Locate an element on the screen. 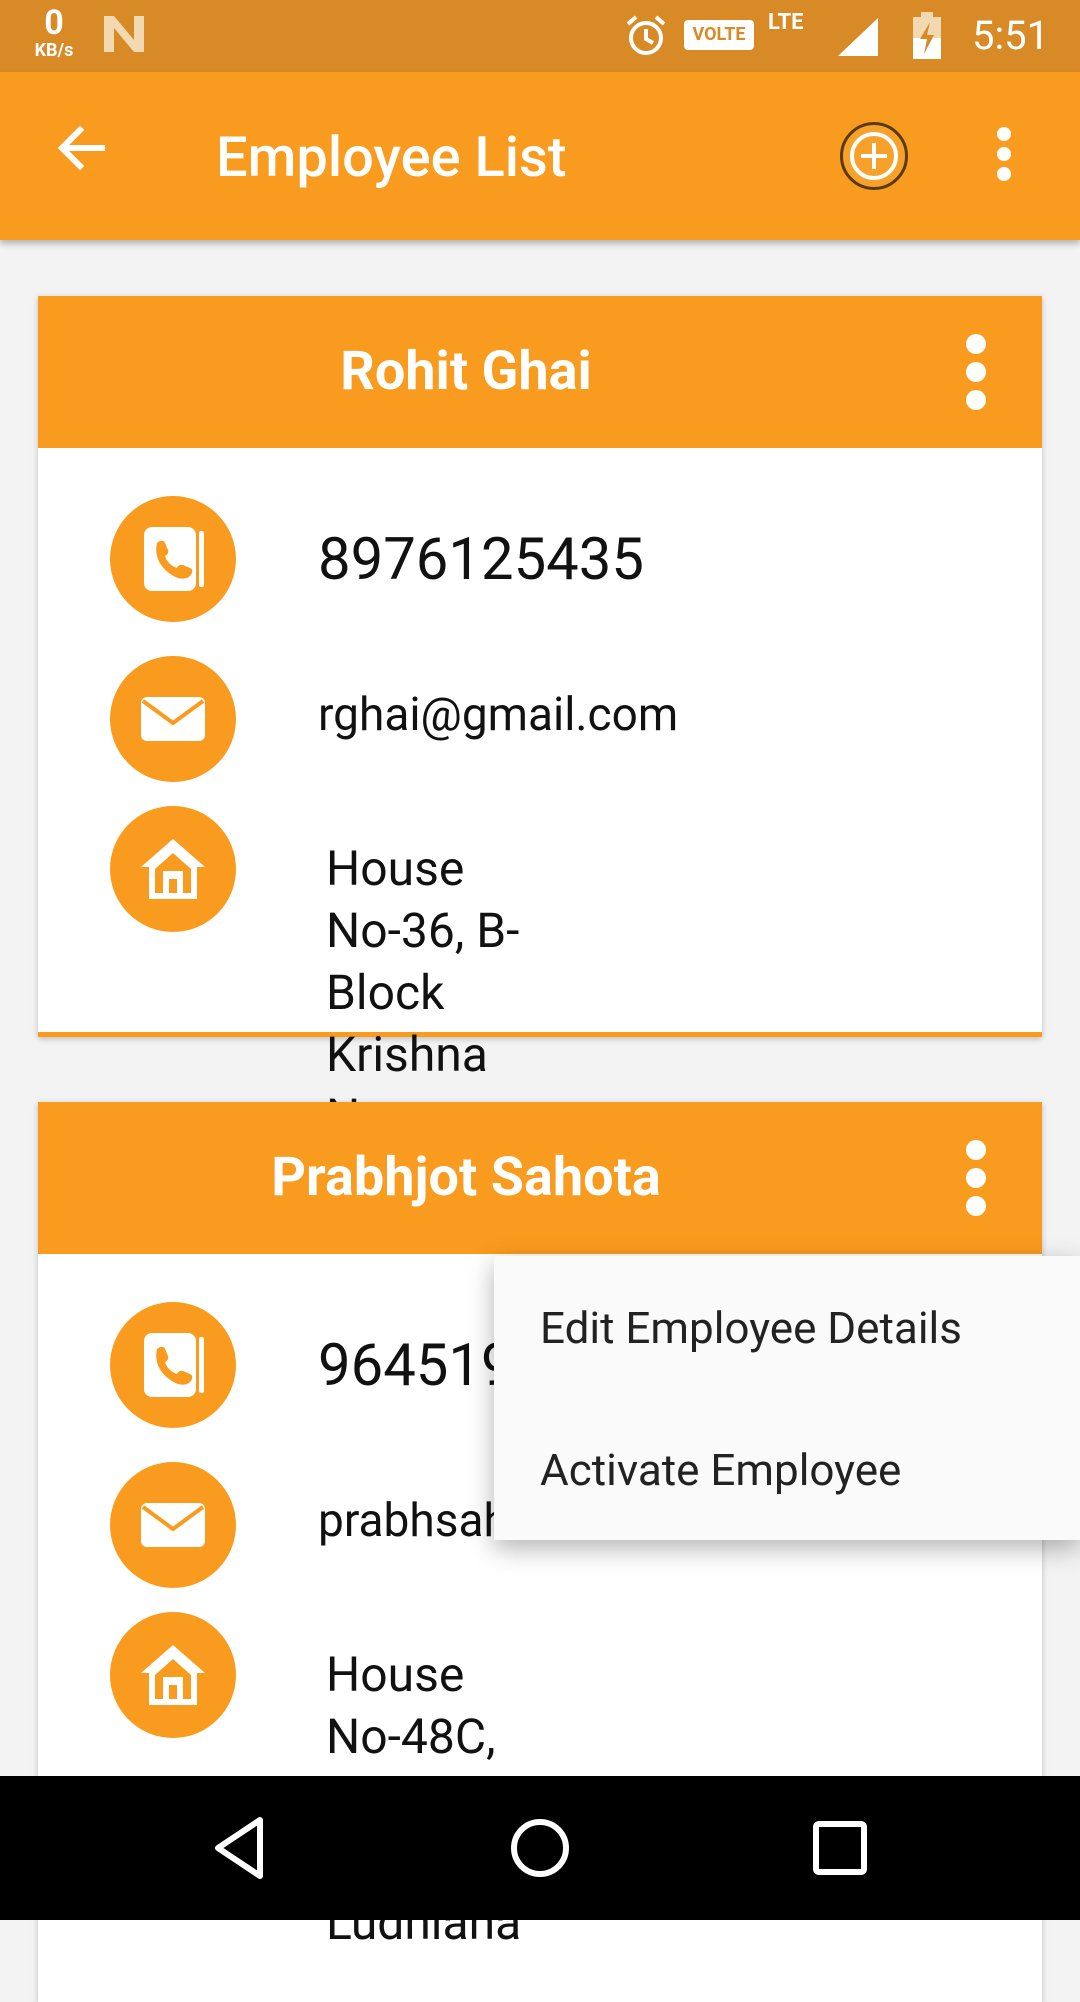 The image size is (1080, 2002). square-recents-icon is located at coordinates (840, 1848).